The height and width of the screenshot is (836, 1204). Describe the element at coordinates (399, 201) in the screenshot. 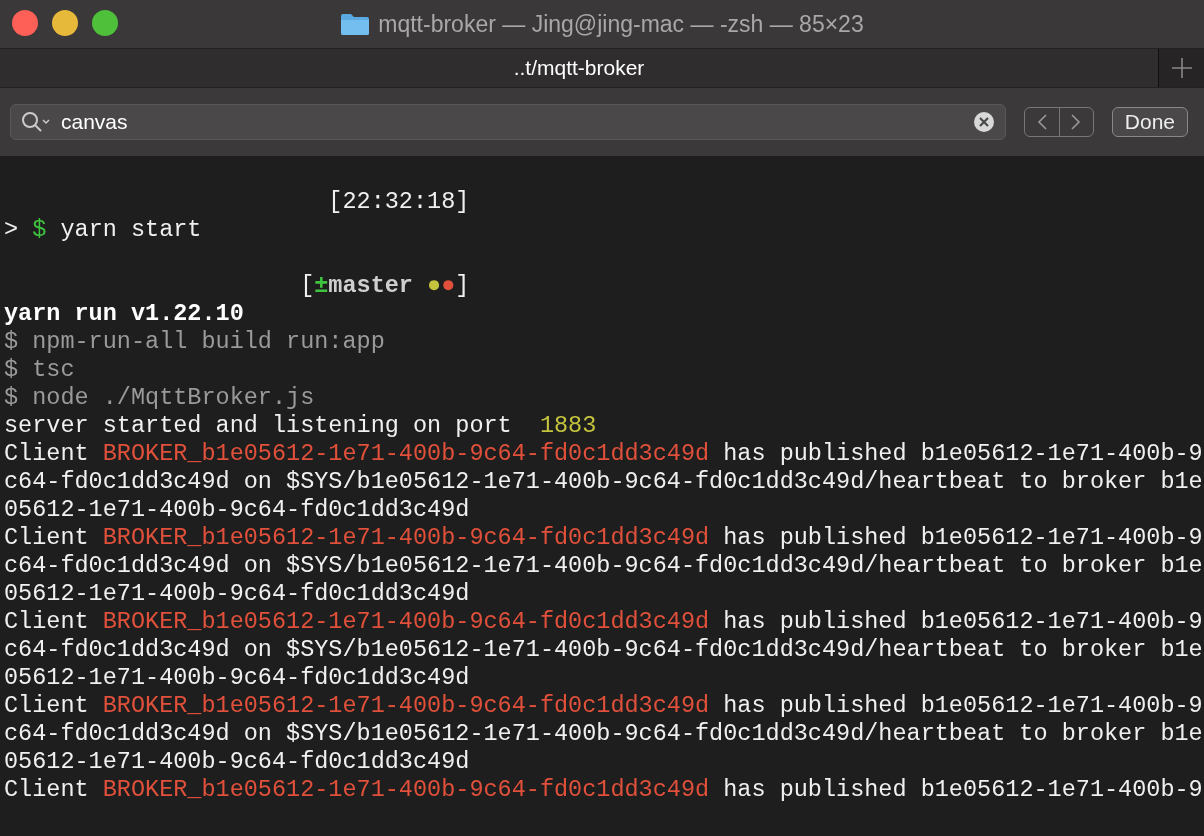

I see `prompt-text: [22:32:18]` at that location.